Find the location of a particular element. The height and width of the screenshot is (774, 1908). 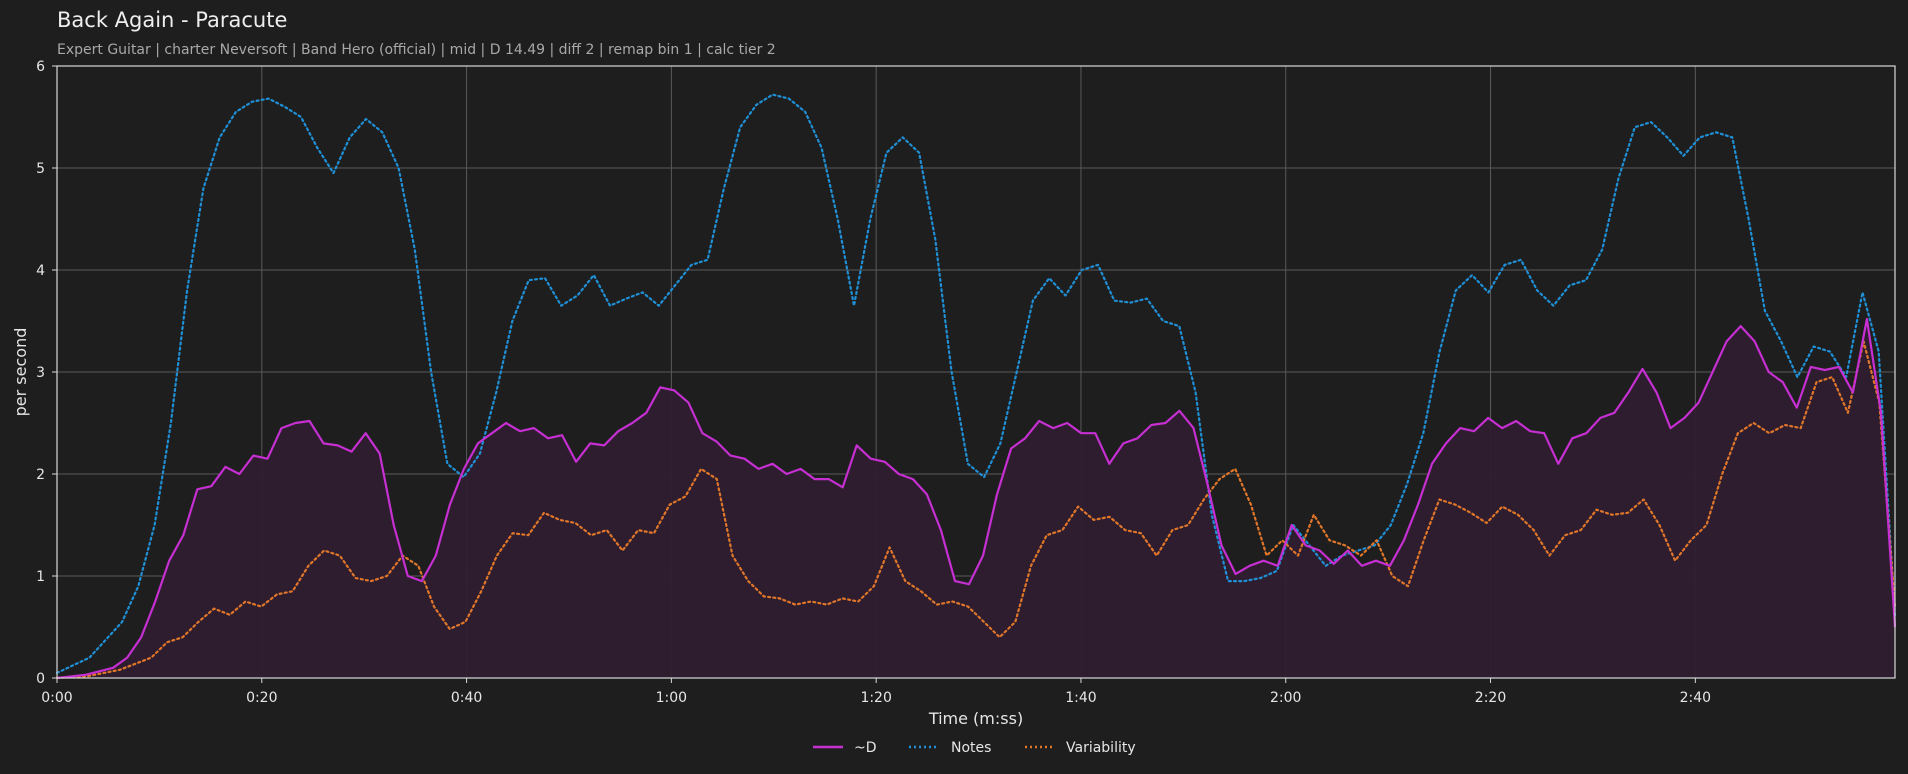

y-axis-label: per second is located at coordinates (20, 372).